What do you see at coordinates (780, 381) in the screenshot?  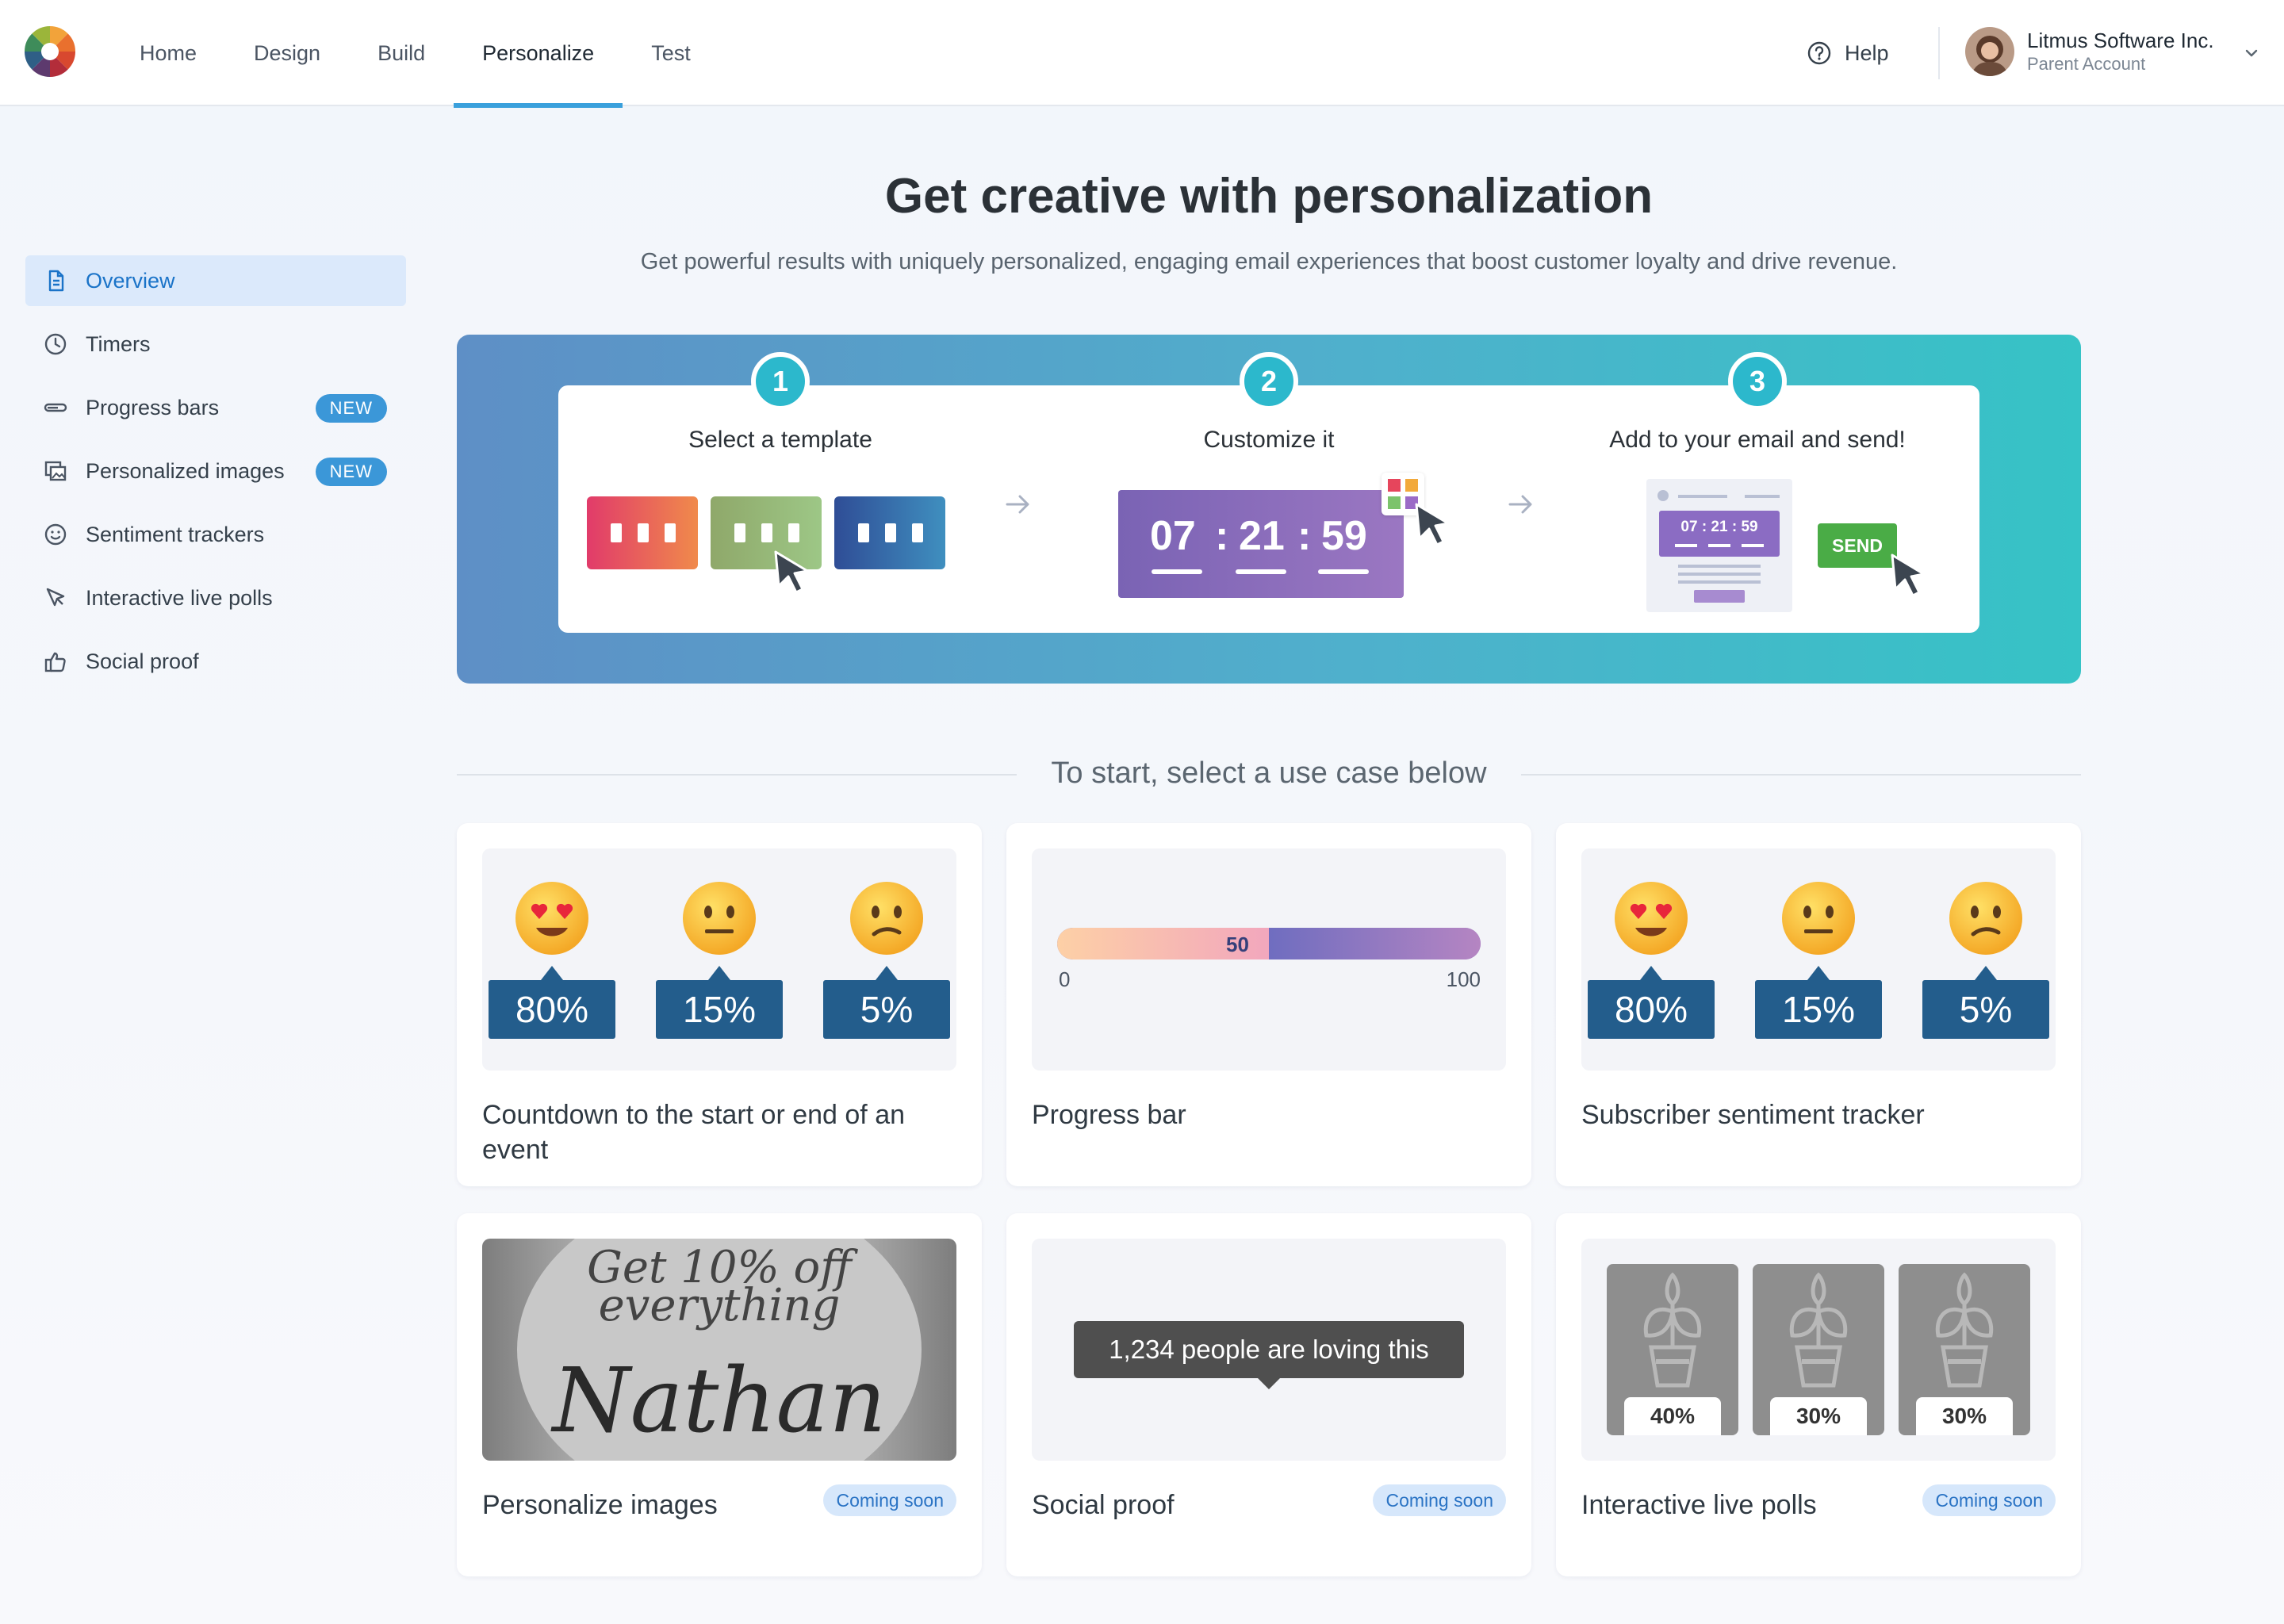 I see `step-number: 1` at bounding box center [780, 381].